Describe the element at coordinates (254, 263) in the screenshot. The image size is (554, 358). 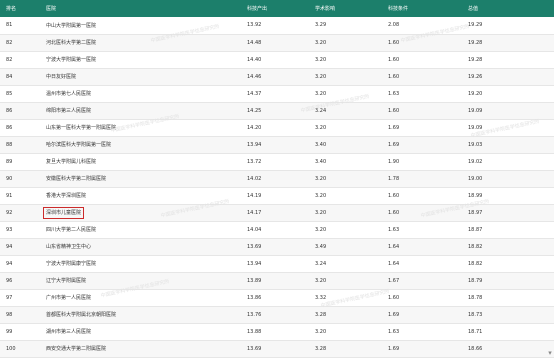
I see `output-cell: 13.94` at that location.